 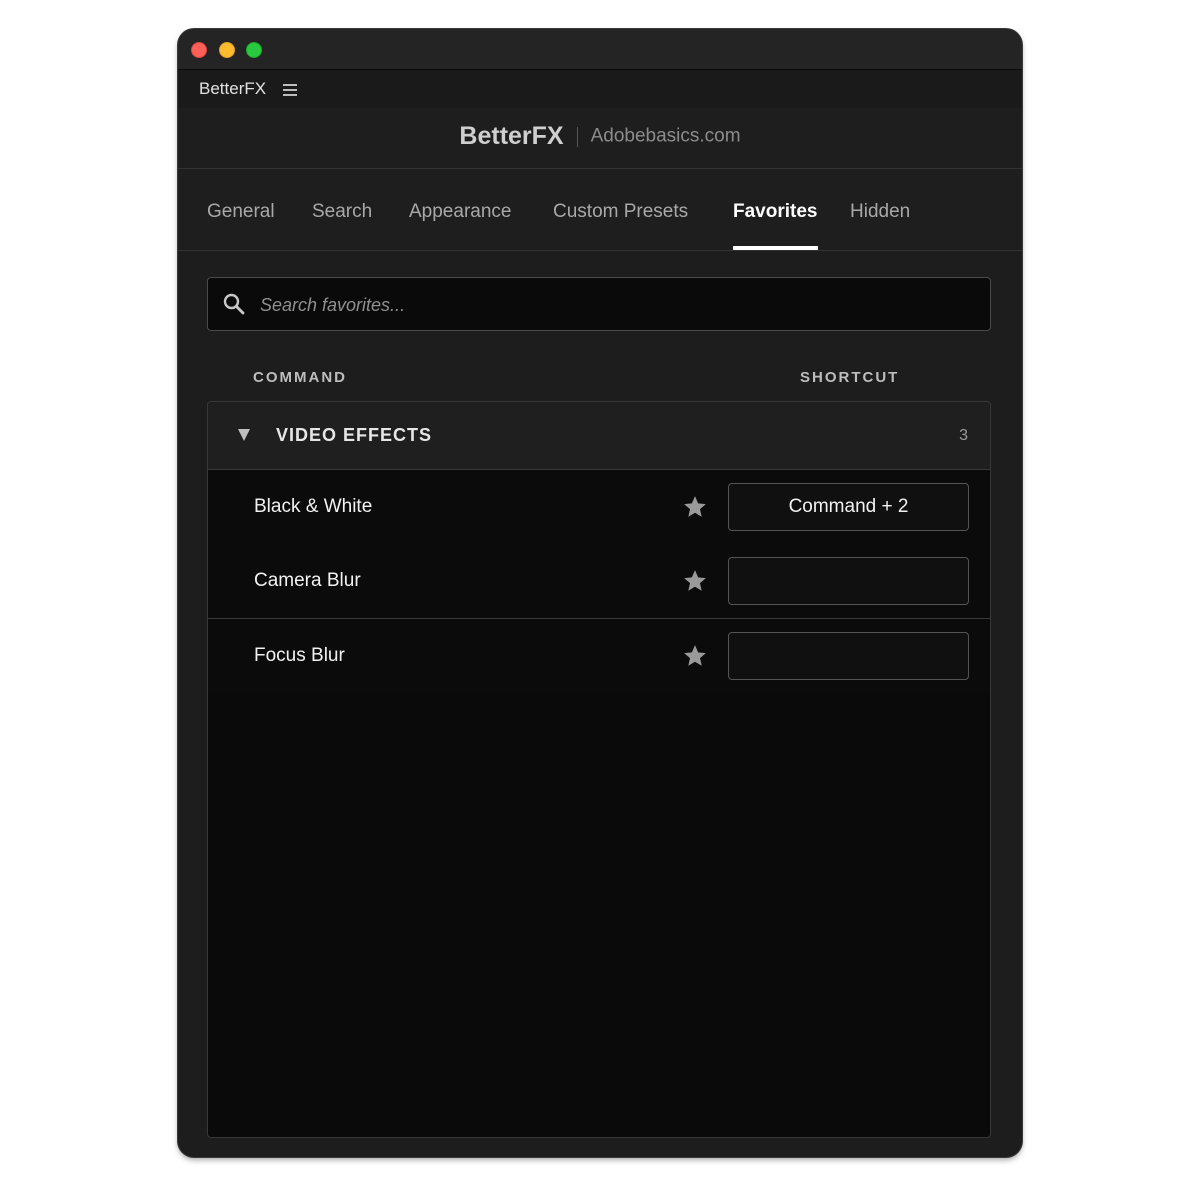 I want to click on tab-general: General, so click(x=241, y=212).